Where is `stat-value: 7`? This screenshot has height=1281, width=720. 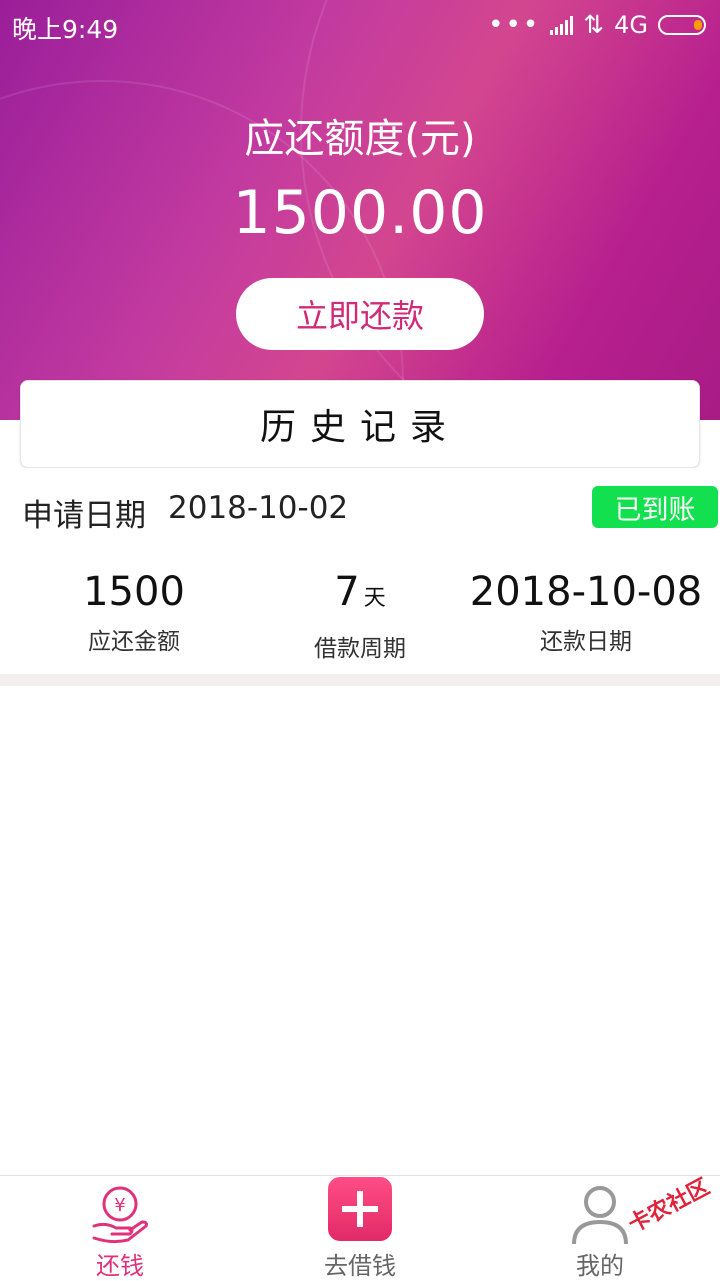
stat-value: 7 is located at coordinates (347, 592).